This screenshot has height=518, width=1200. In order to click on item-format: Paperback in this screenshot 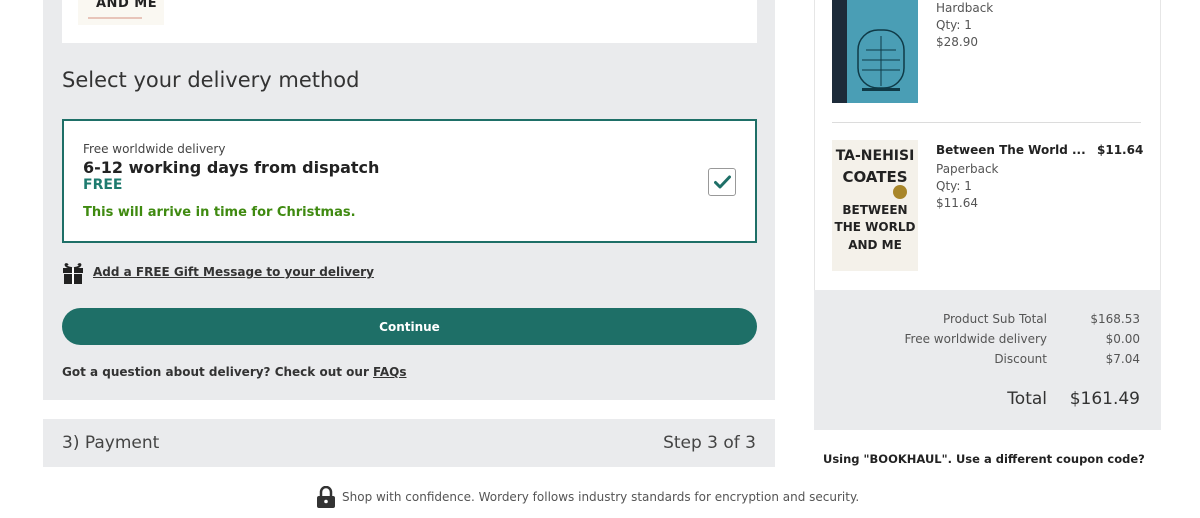, I will do `click(967, 169)`.